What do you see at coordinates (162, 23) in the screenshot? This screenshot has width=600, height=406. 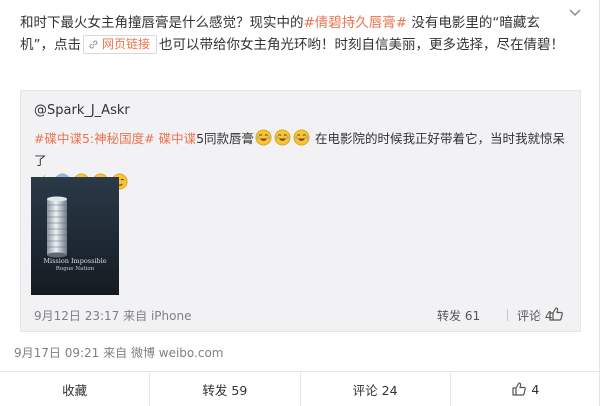 I see `post-text-part1: 和时下最火女主角撞唇膏是什么感觉？现实中的` at bounding box center [162, 23].